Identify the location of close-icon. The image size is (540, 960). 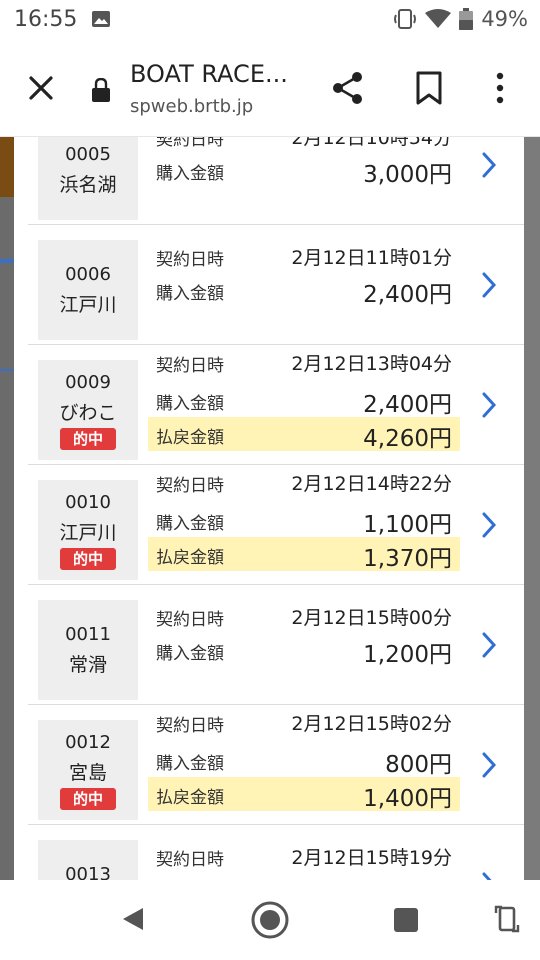
(41, 88).